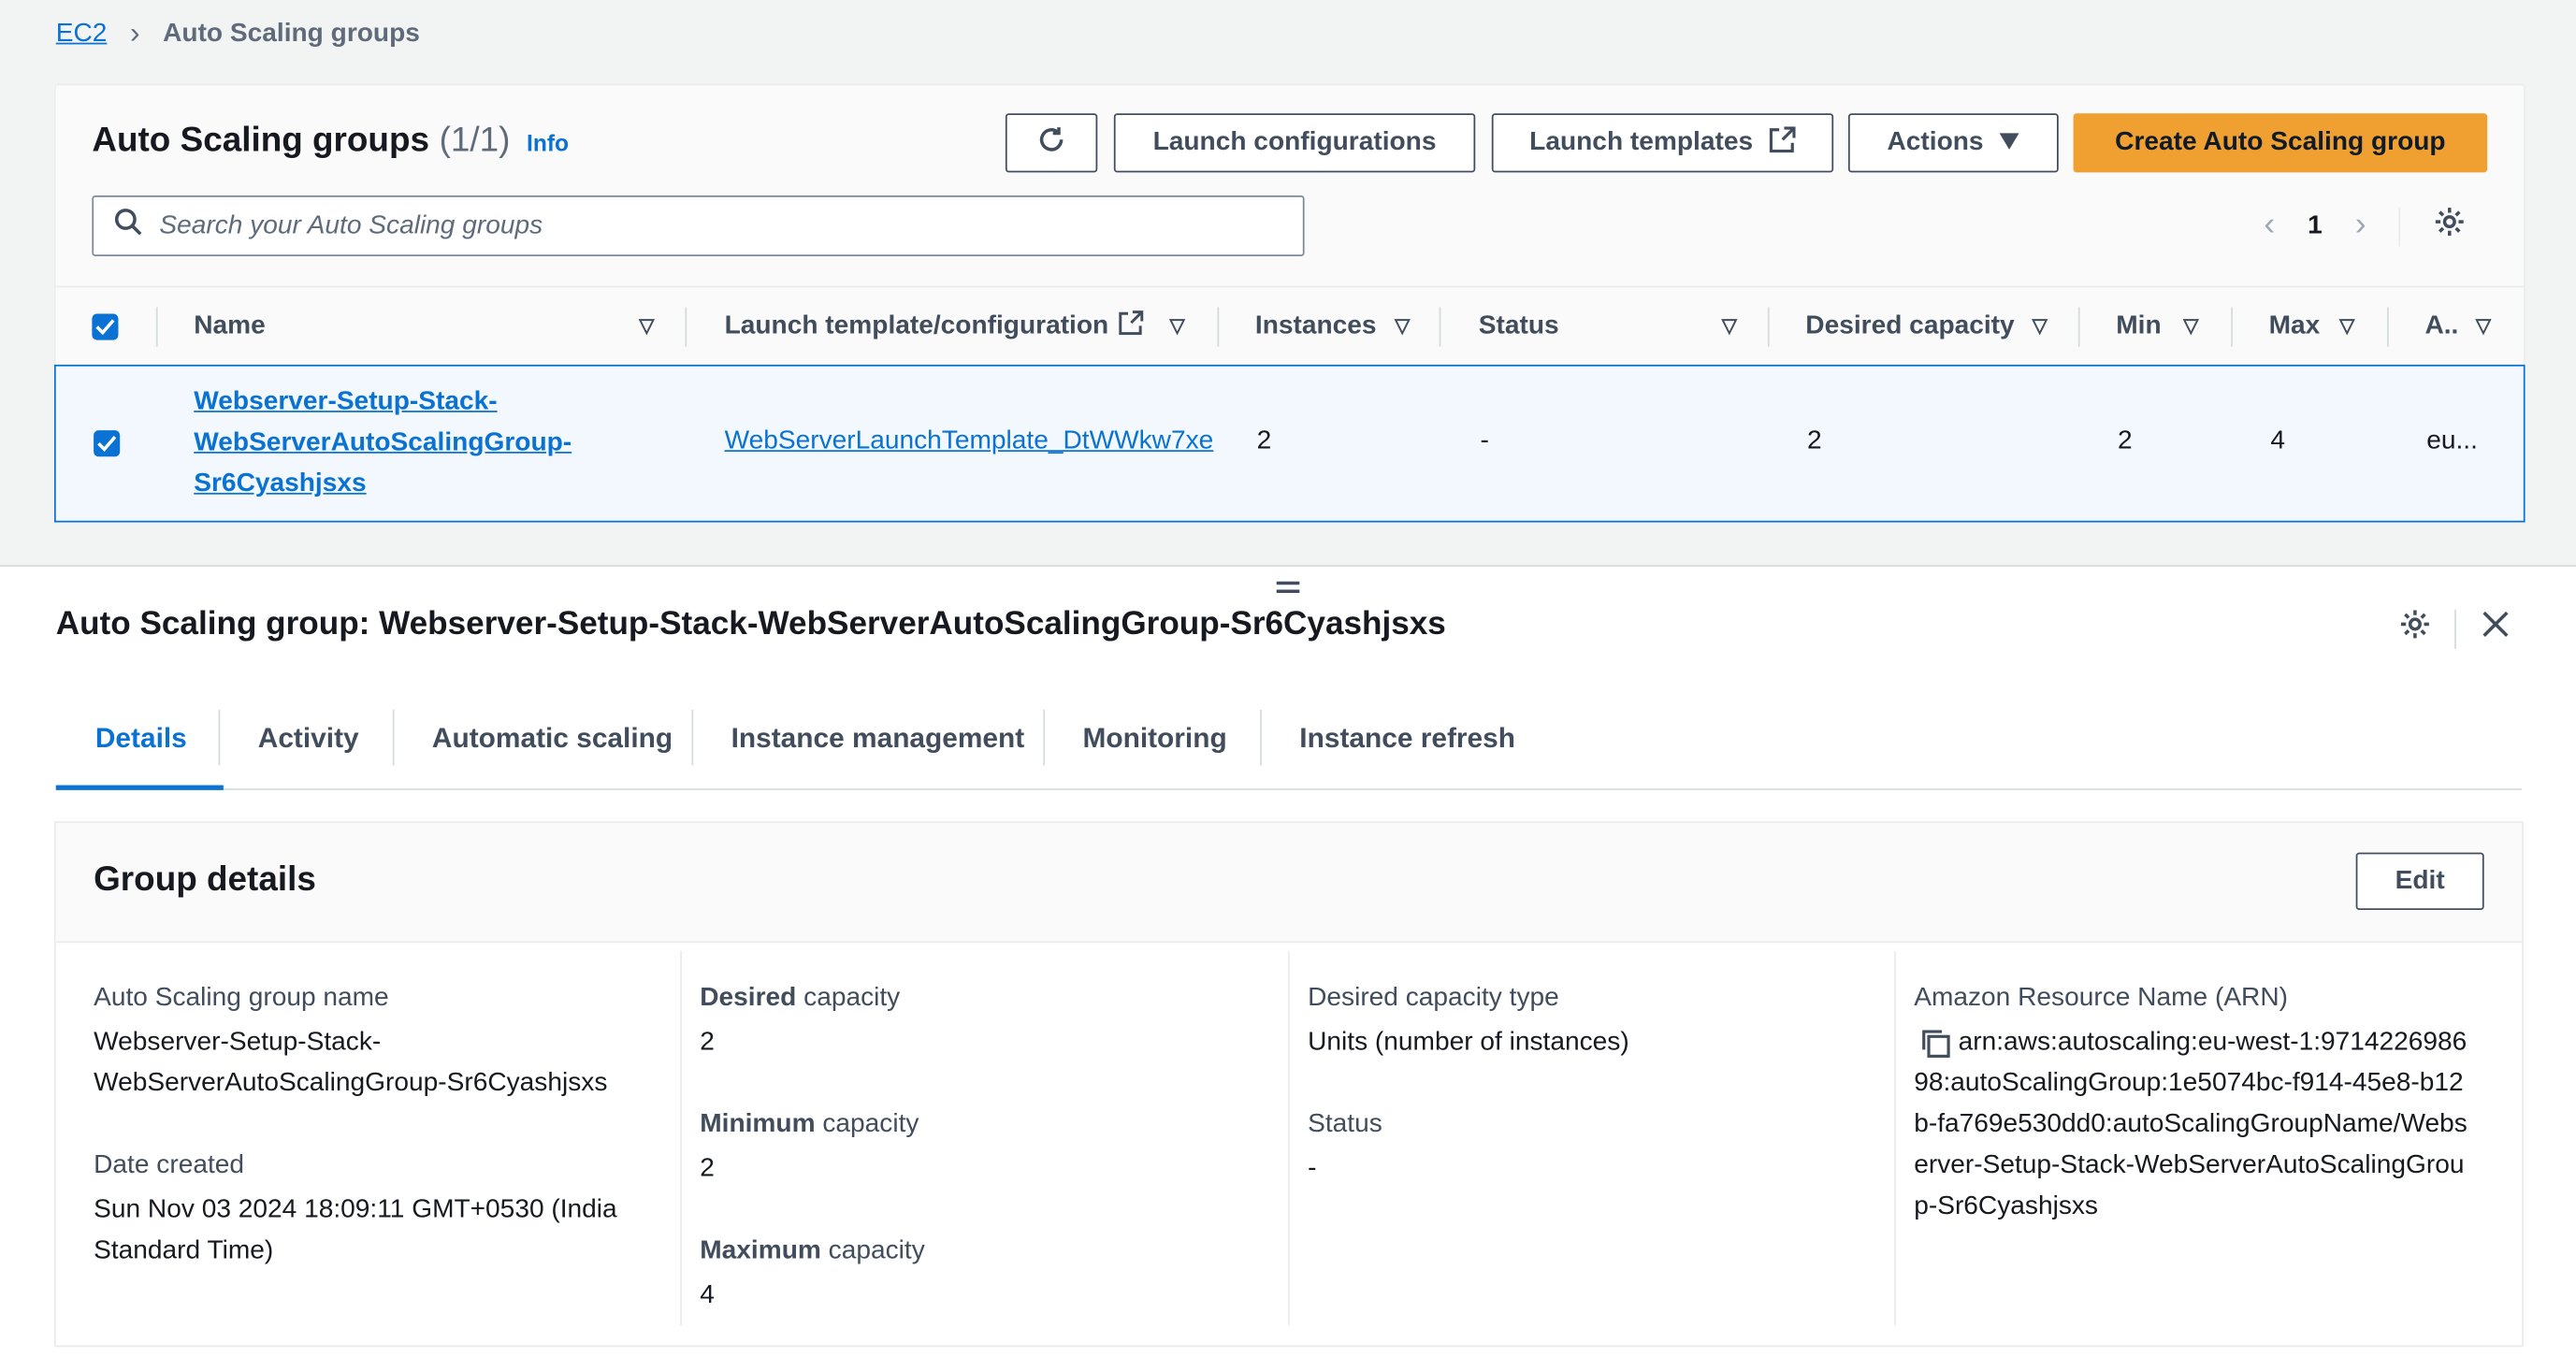 Image resolution: width=2576 pixels, height=1371 pixels. Describe the element at coordinates (848, 998) in the screenshot. I see `desired-capacity-label-rest: capacity` at that location.